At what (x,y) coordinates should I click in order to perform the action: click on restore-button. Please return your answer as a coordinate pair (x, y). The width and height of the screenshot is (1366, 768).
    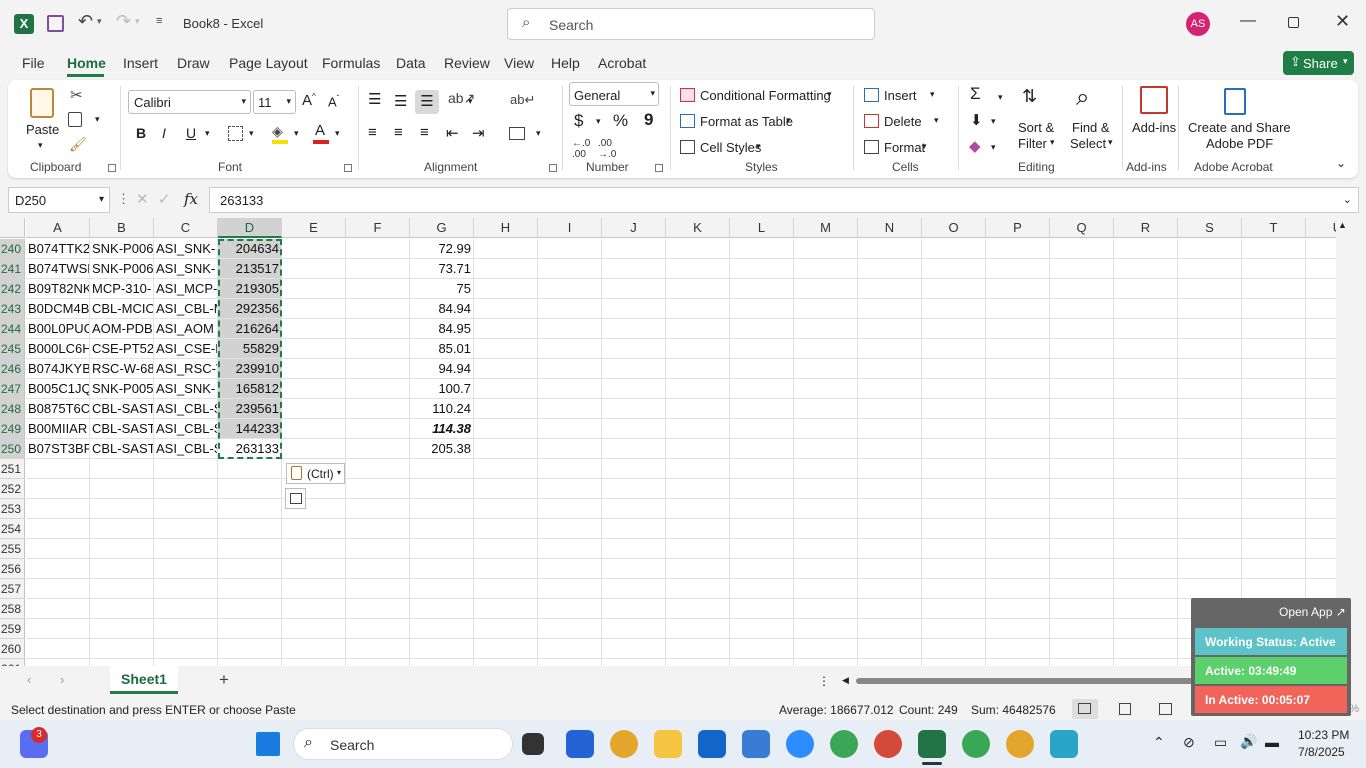
    Looking at the image, I should click on (1293, 22).